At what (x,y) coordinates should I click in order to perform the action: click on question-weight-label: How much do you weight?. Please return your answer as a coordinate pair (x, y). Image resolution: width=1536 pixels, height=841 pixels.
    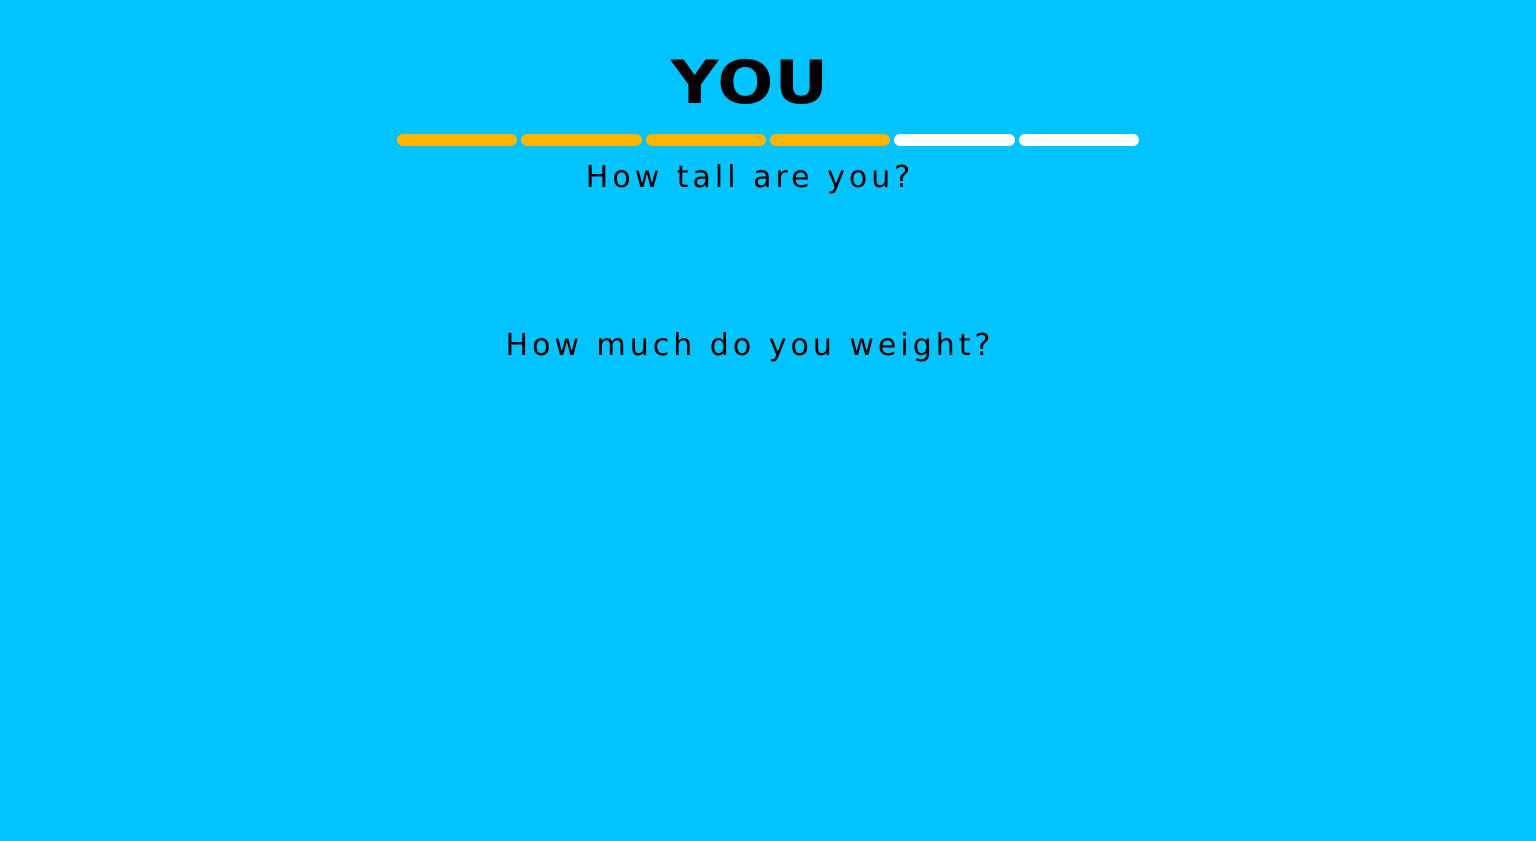
    Looking at the image, I should click on (750, 345).